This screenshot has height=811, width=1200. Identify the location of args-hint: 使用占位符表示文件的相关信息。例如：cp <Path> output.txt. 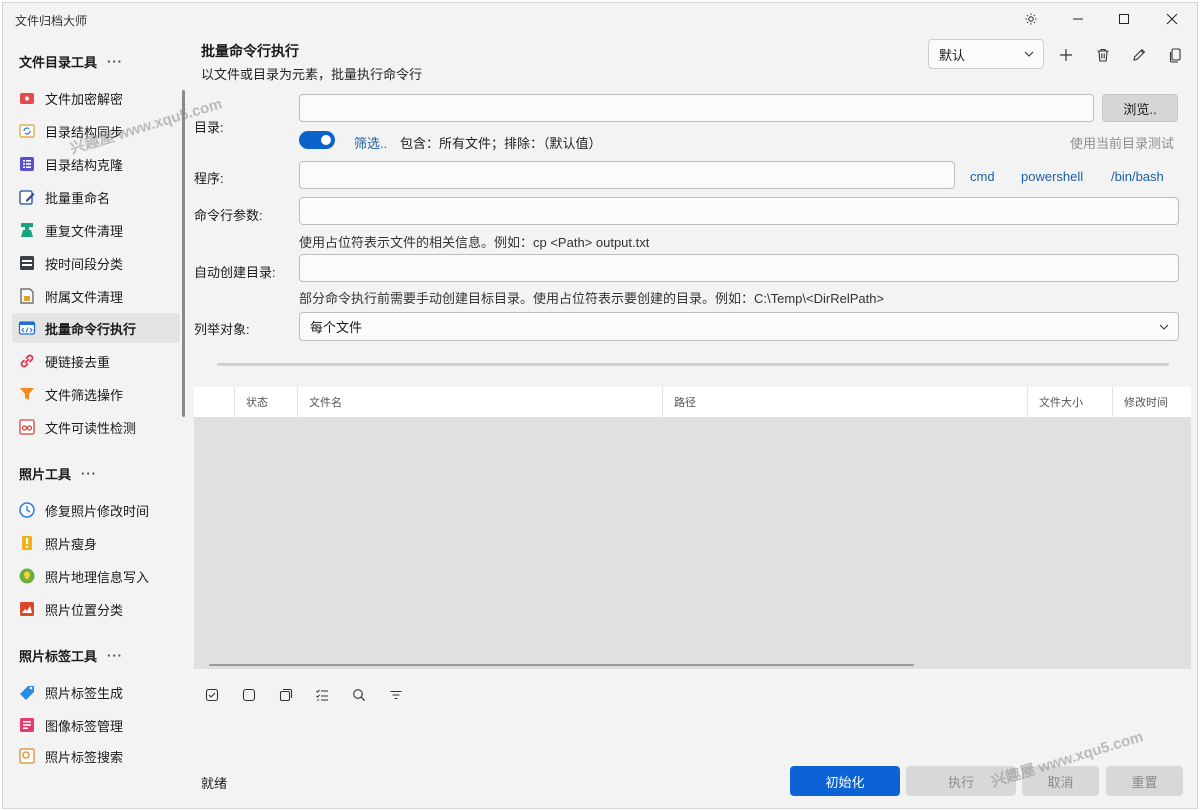
(474, 242).